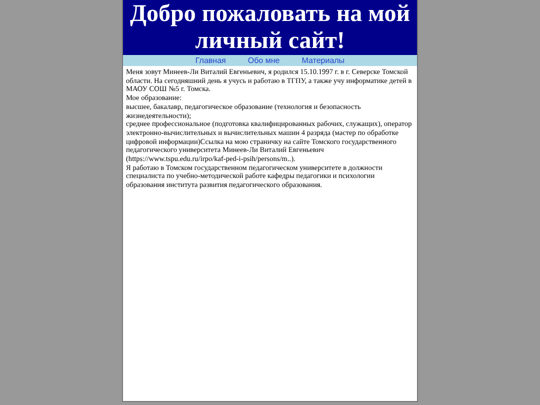  Describe the element at coordinates (264, 60) in the screenshot. I see `nav-link: Обо мне` at that location.